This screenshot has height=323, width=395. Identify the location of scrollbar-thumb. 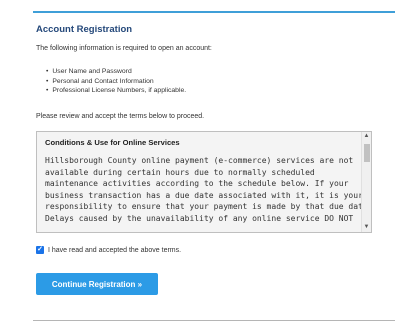
(367, 153).